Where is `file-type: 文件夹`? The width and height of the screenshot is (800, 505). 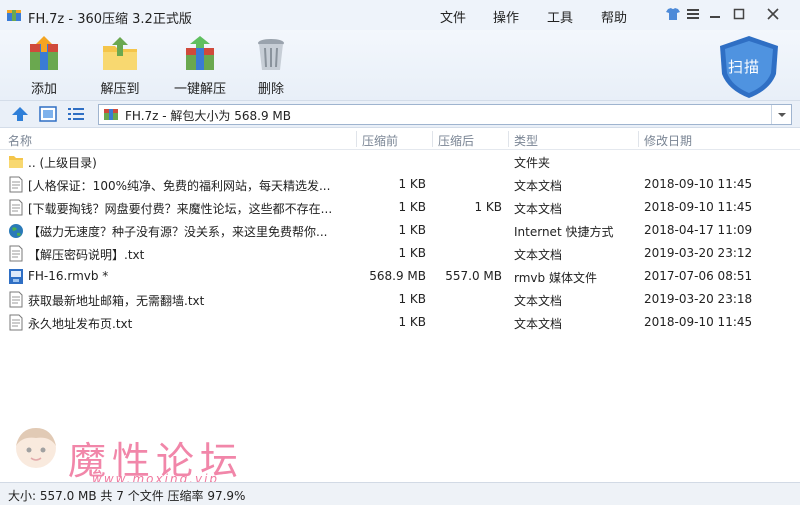 file-type: 文件夹 is located at coordinates (532, 163).